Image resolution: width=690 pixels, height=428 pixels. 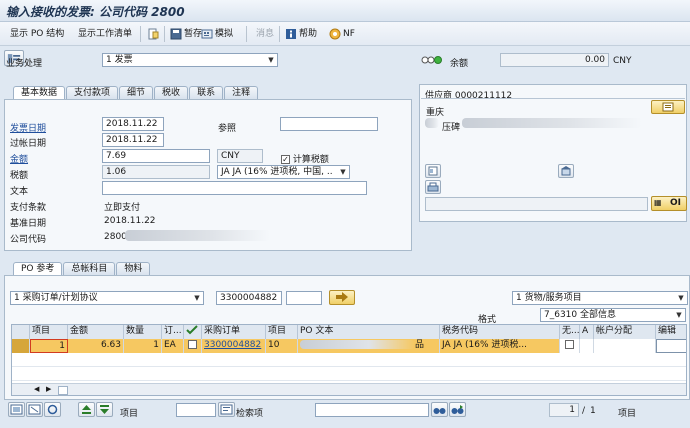 What do you see at coordinates (282, 332) in the screenshot?
I see `col-po-item: 项目` at bounding box center [282, 332].